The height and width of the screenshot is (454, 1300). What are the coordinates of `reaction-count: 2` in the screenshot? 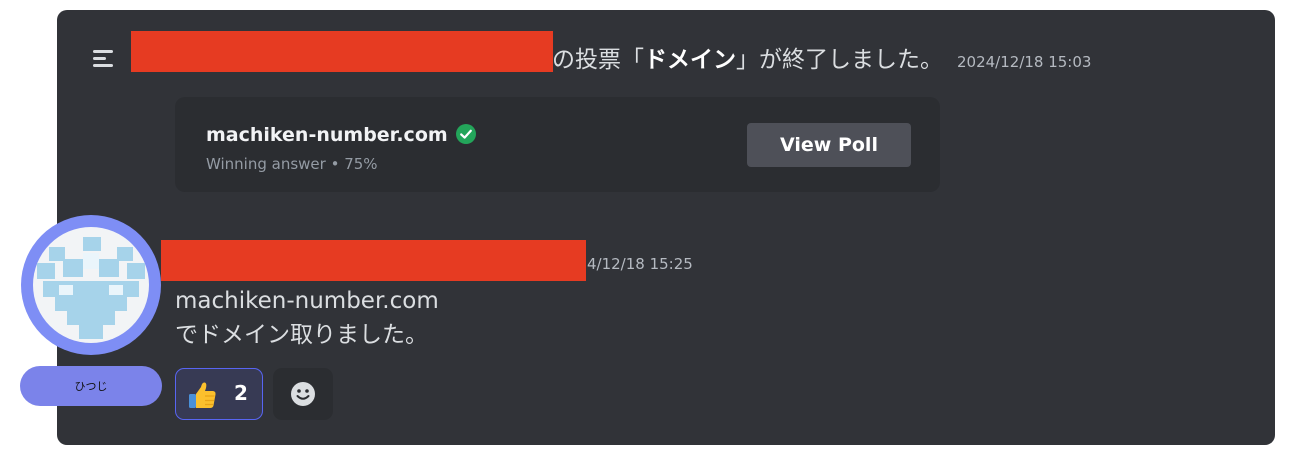 It's located at (241, 393).